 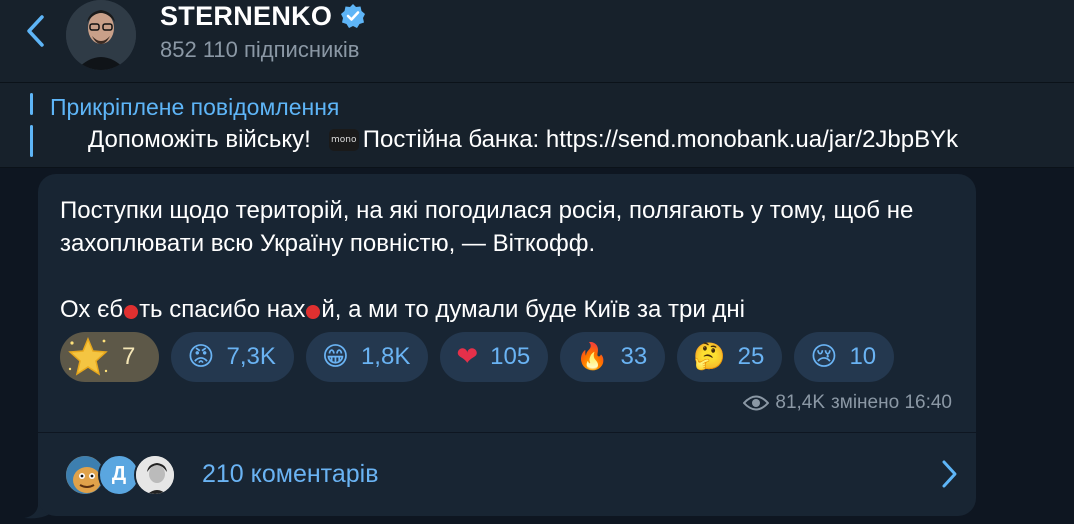 What do you see at coordinates (101, 35) in the screenshot?
I see `channel-avatar` at bounding box center [101, 35].